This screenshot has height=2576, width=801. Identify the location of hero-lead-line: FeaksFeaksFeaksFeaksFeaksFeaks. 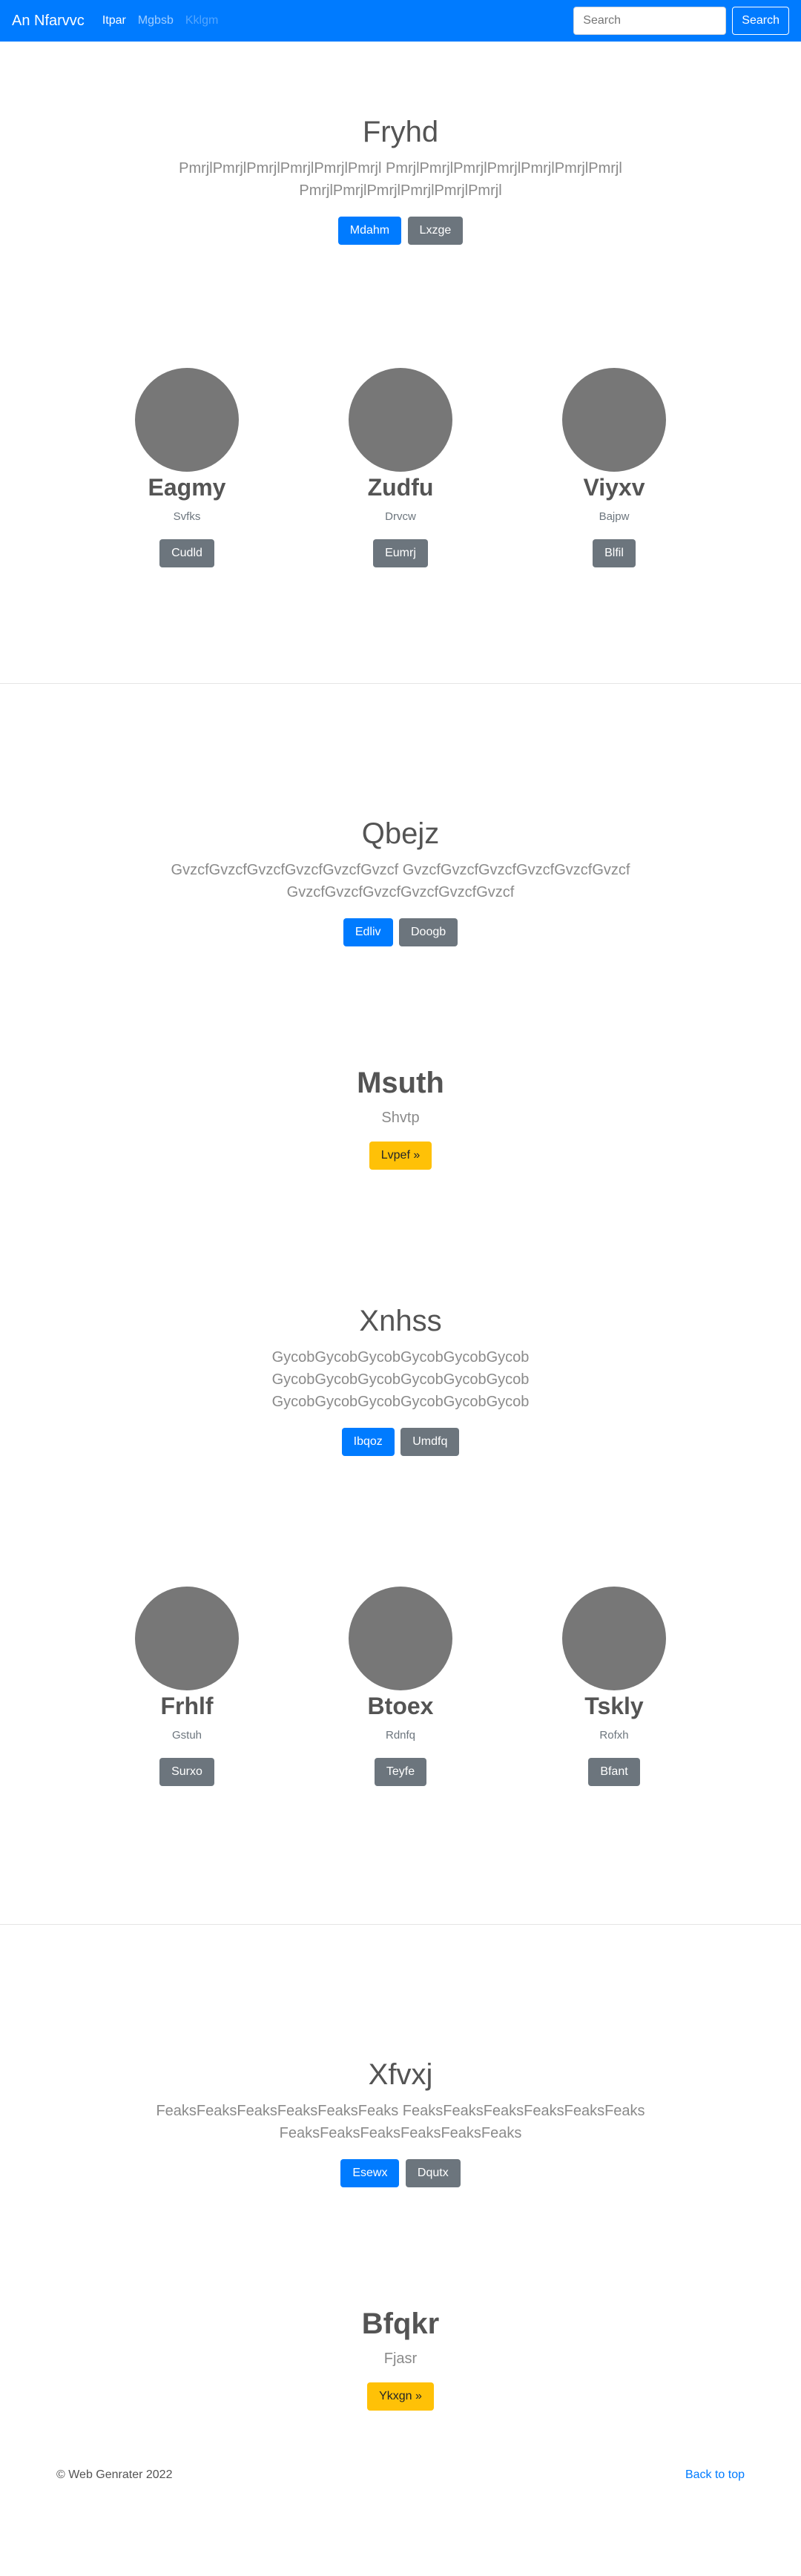
(400, 2133).